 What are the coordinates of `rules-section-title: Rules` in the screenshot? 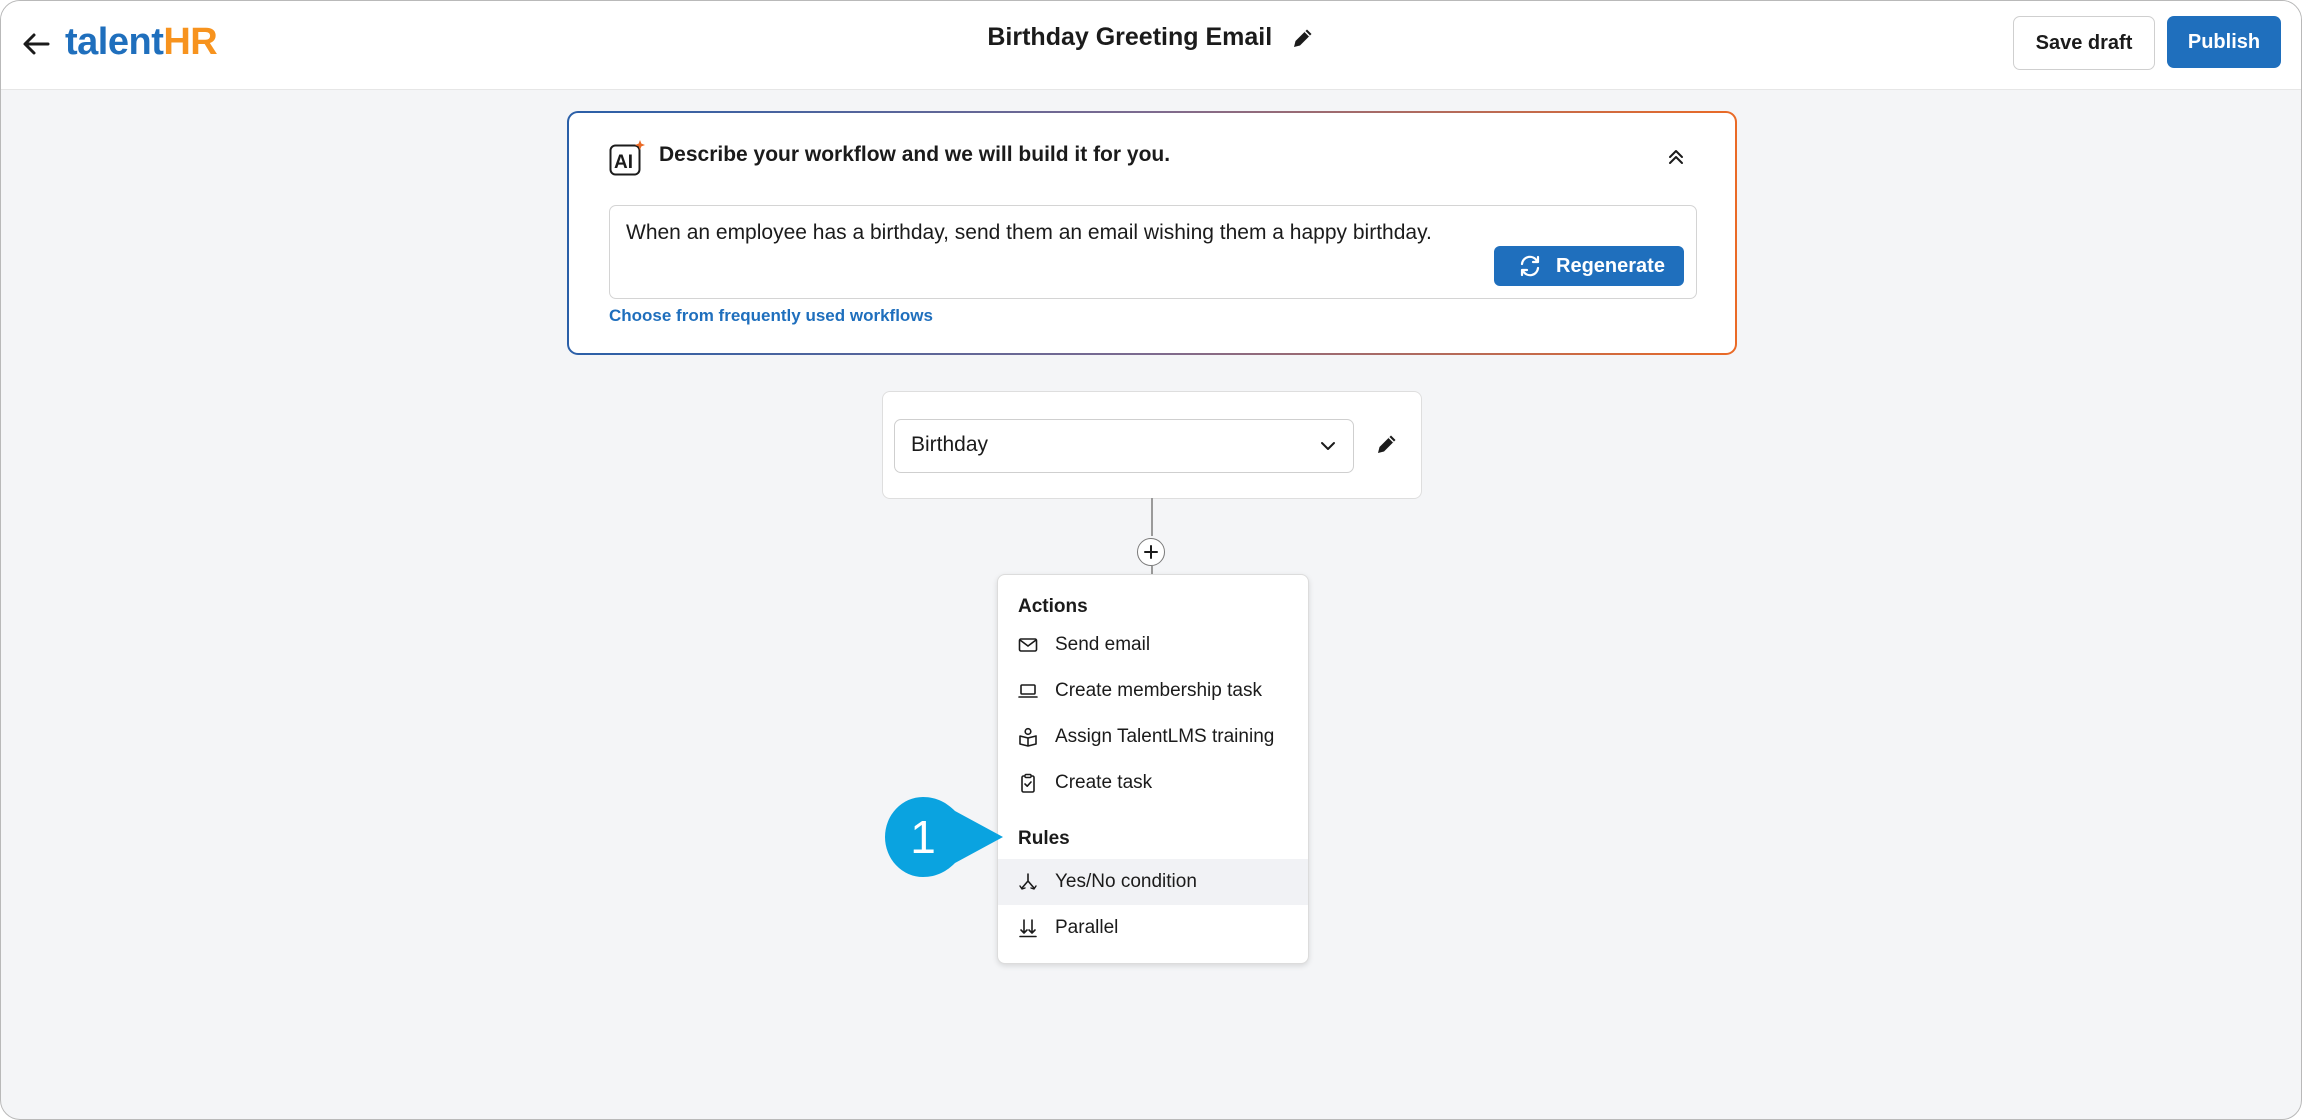 It's located at (1044, 838).